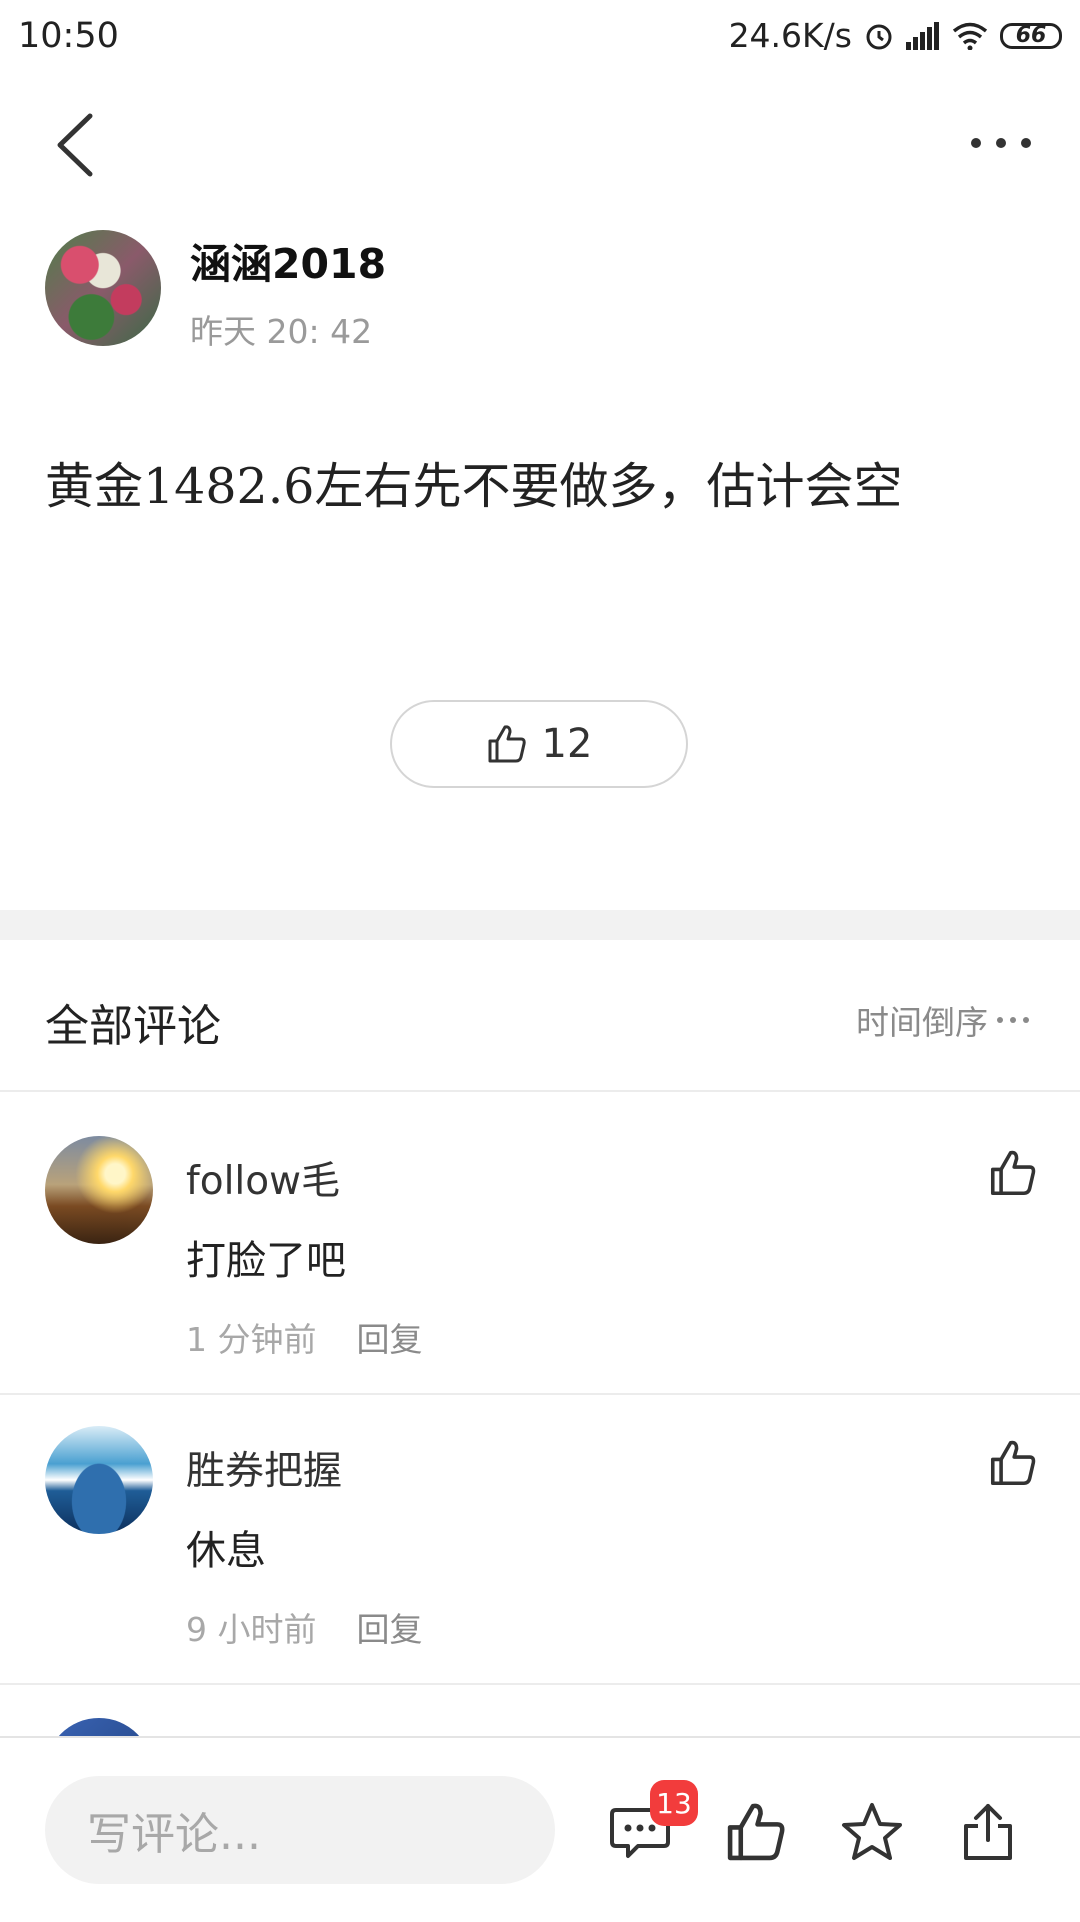 This screenshot has height=1922, width=1080. What do you see at coordinates (872, 1832) in the screenshot?
I see `star-icon` at bounding box center [872, 1832].